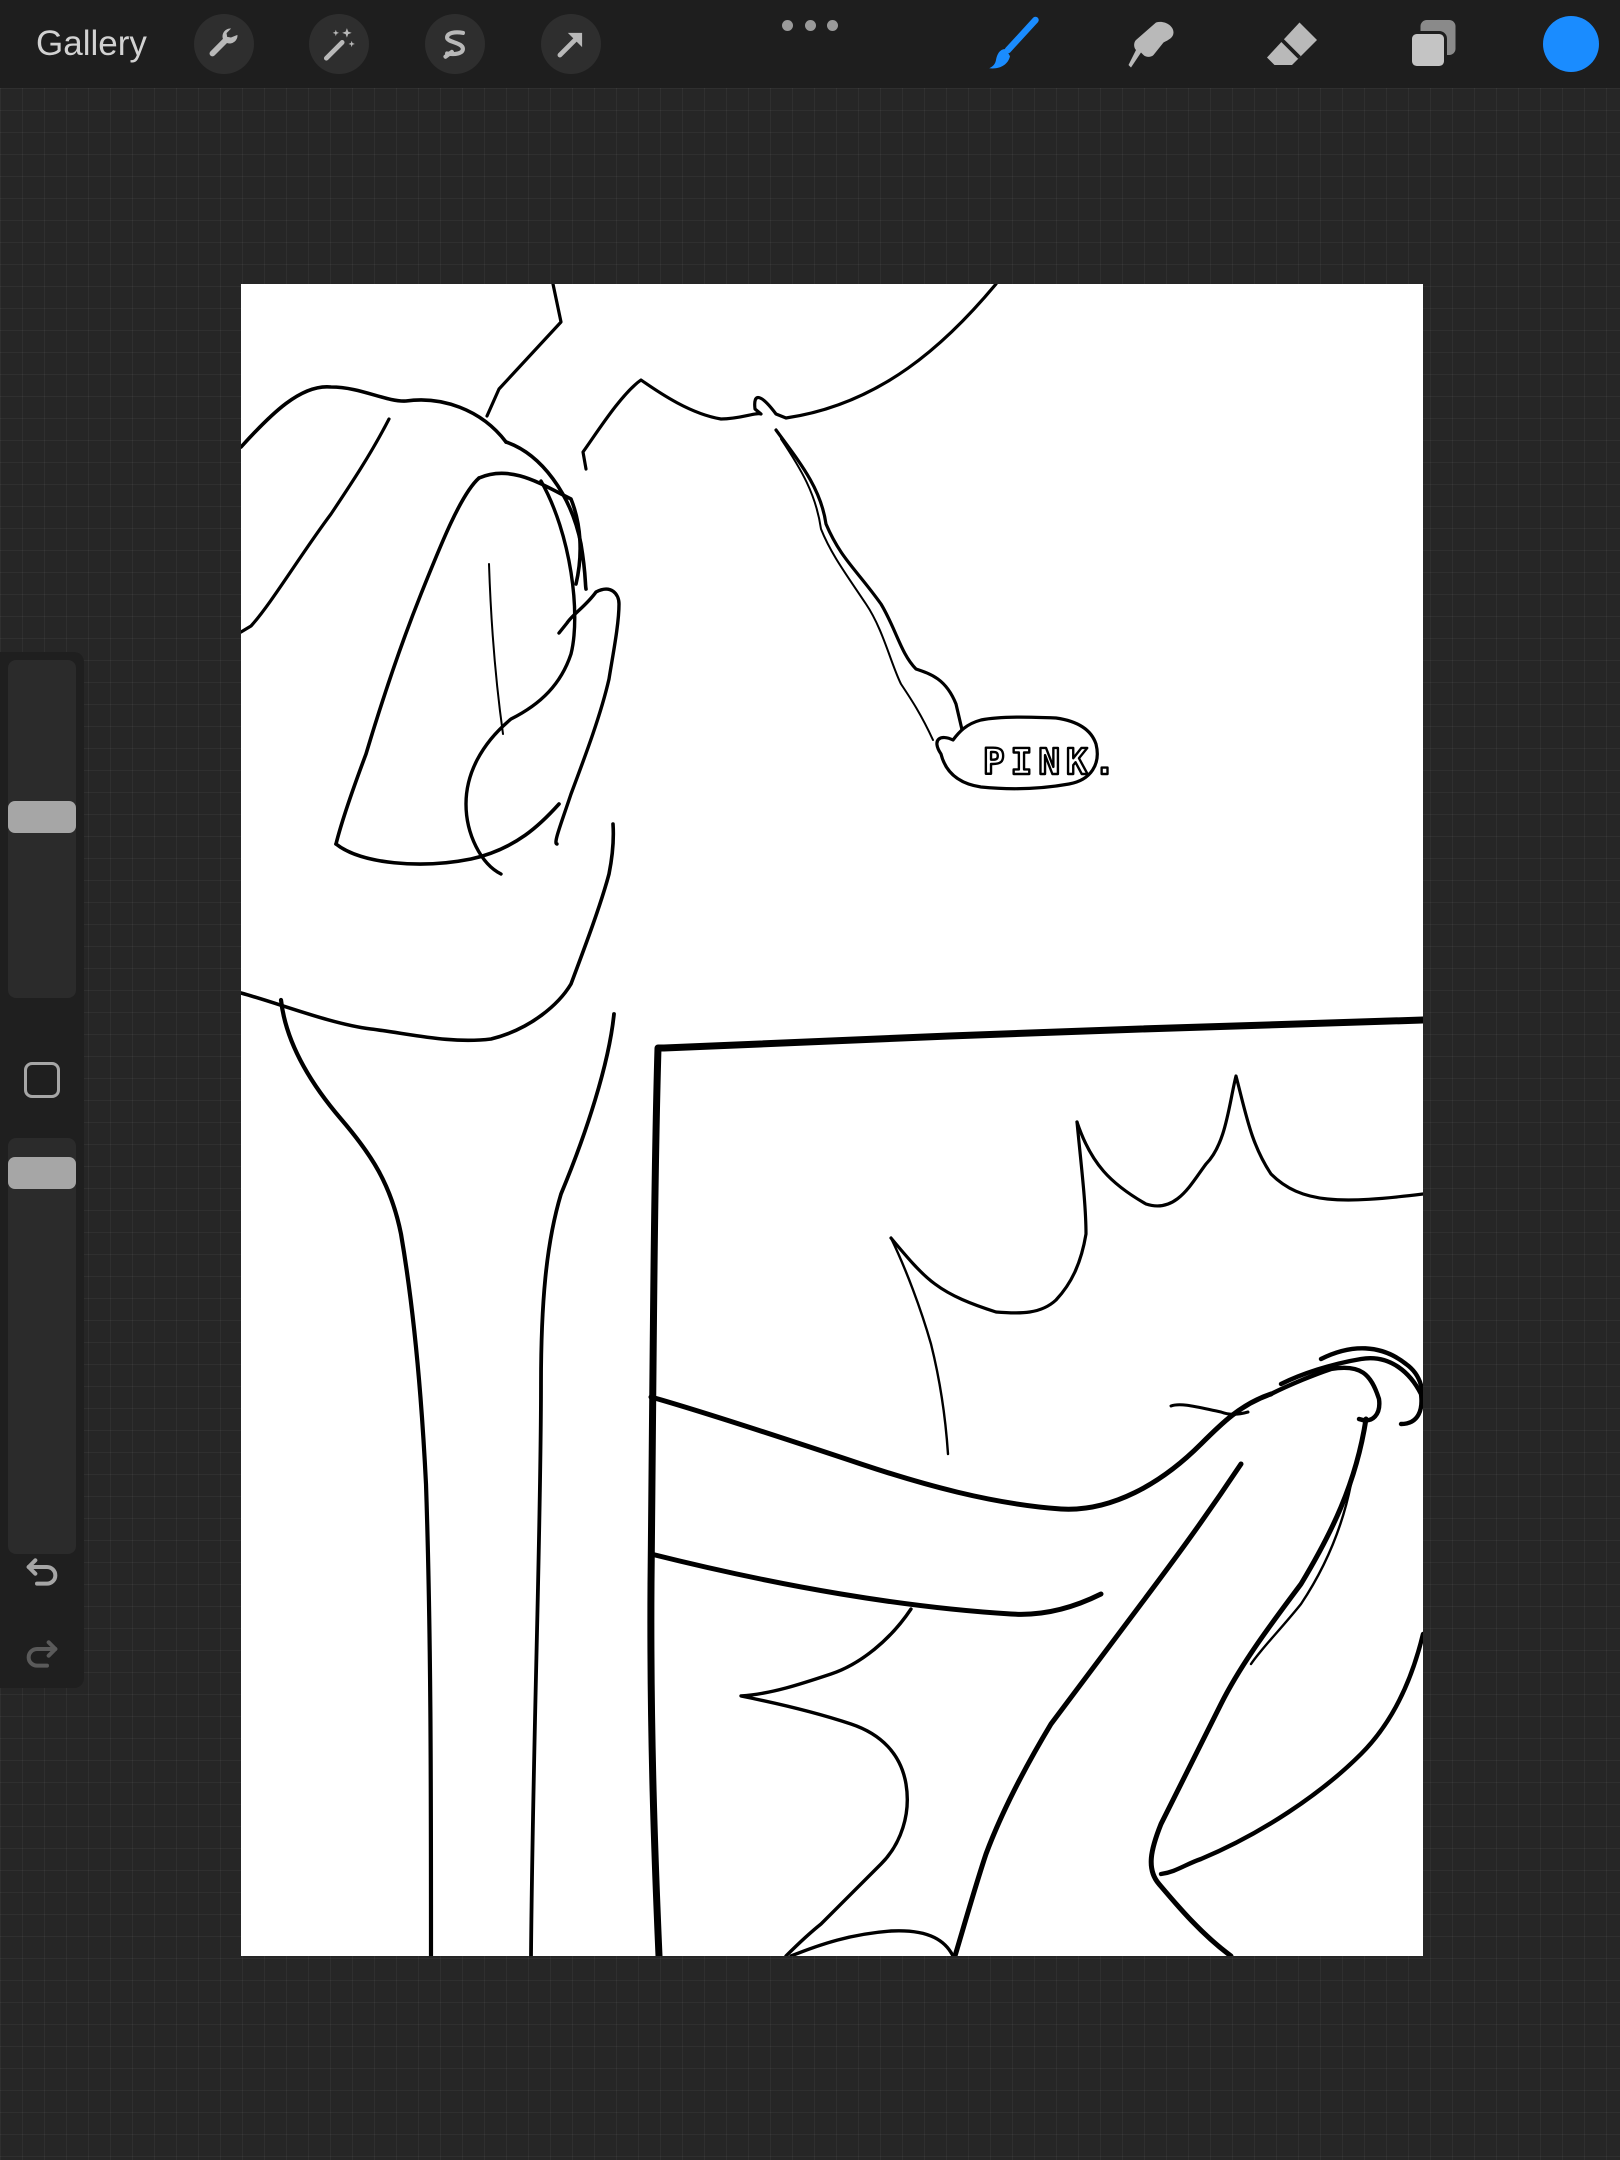 This screenshot has height=2160, width=1620. What do you see at coordinates (1052, 762) in the screenshot?
I see `speech-bubble-text: PINK.` at bounding box center [1052, 762].